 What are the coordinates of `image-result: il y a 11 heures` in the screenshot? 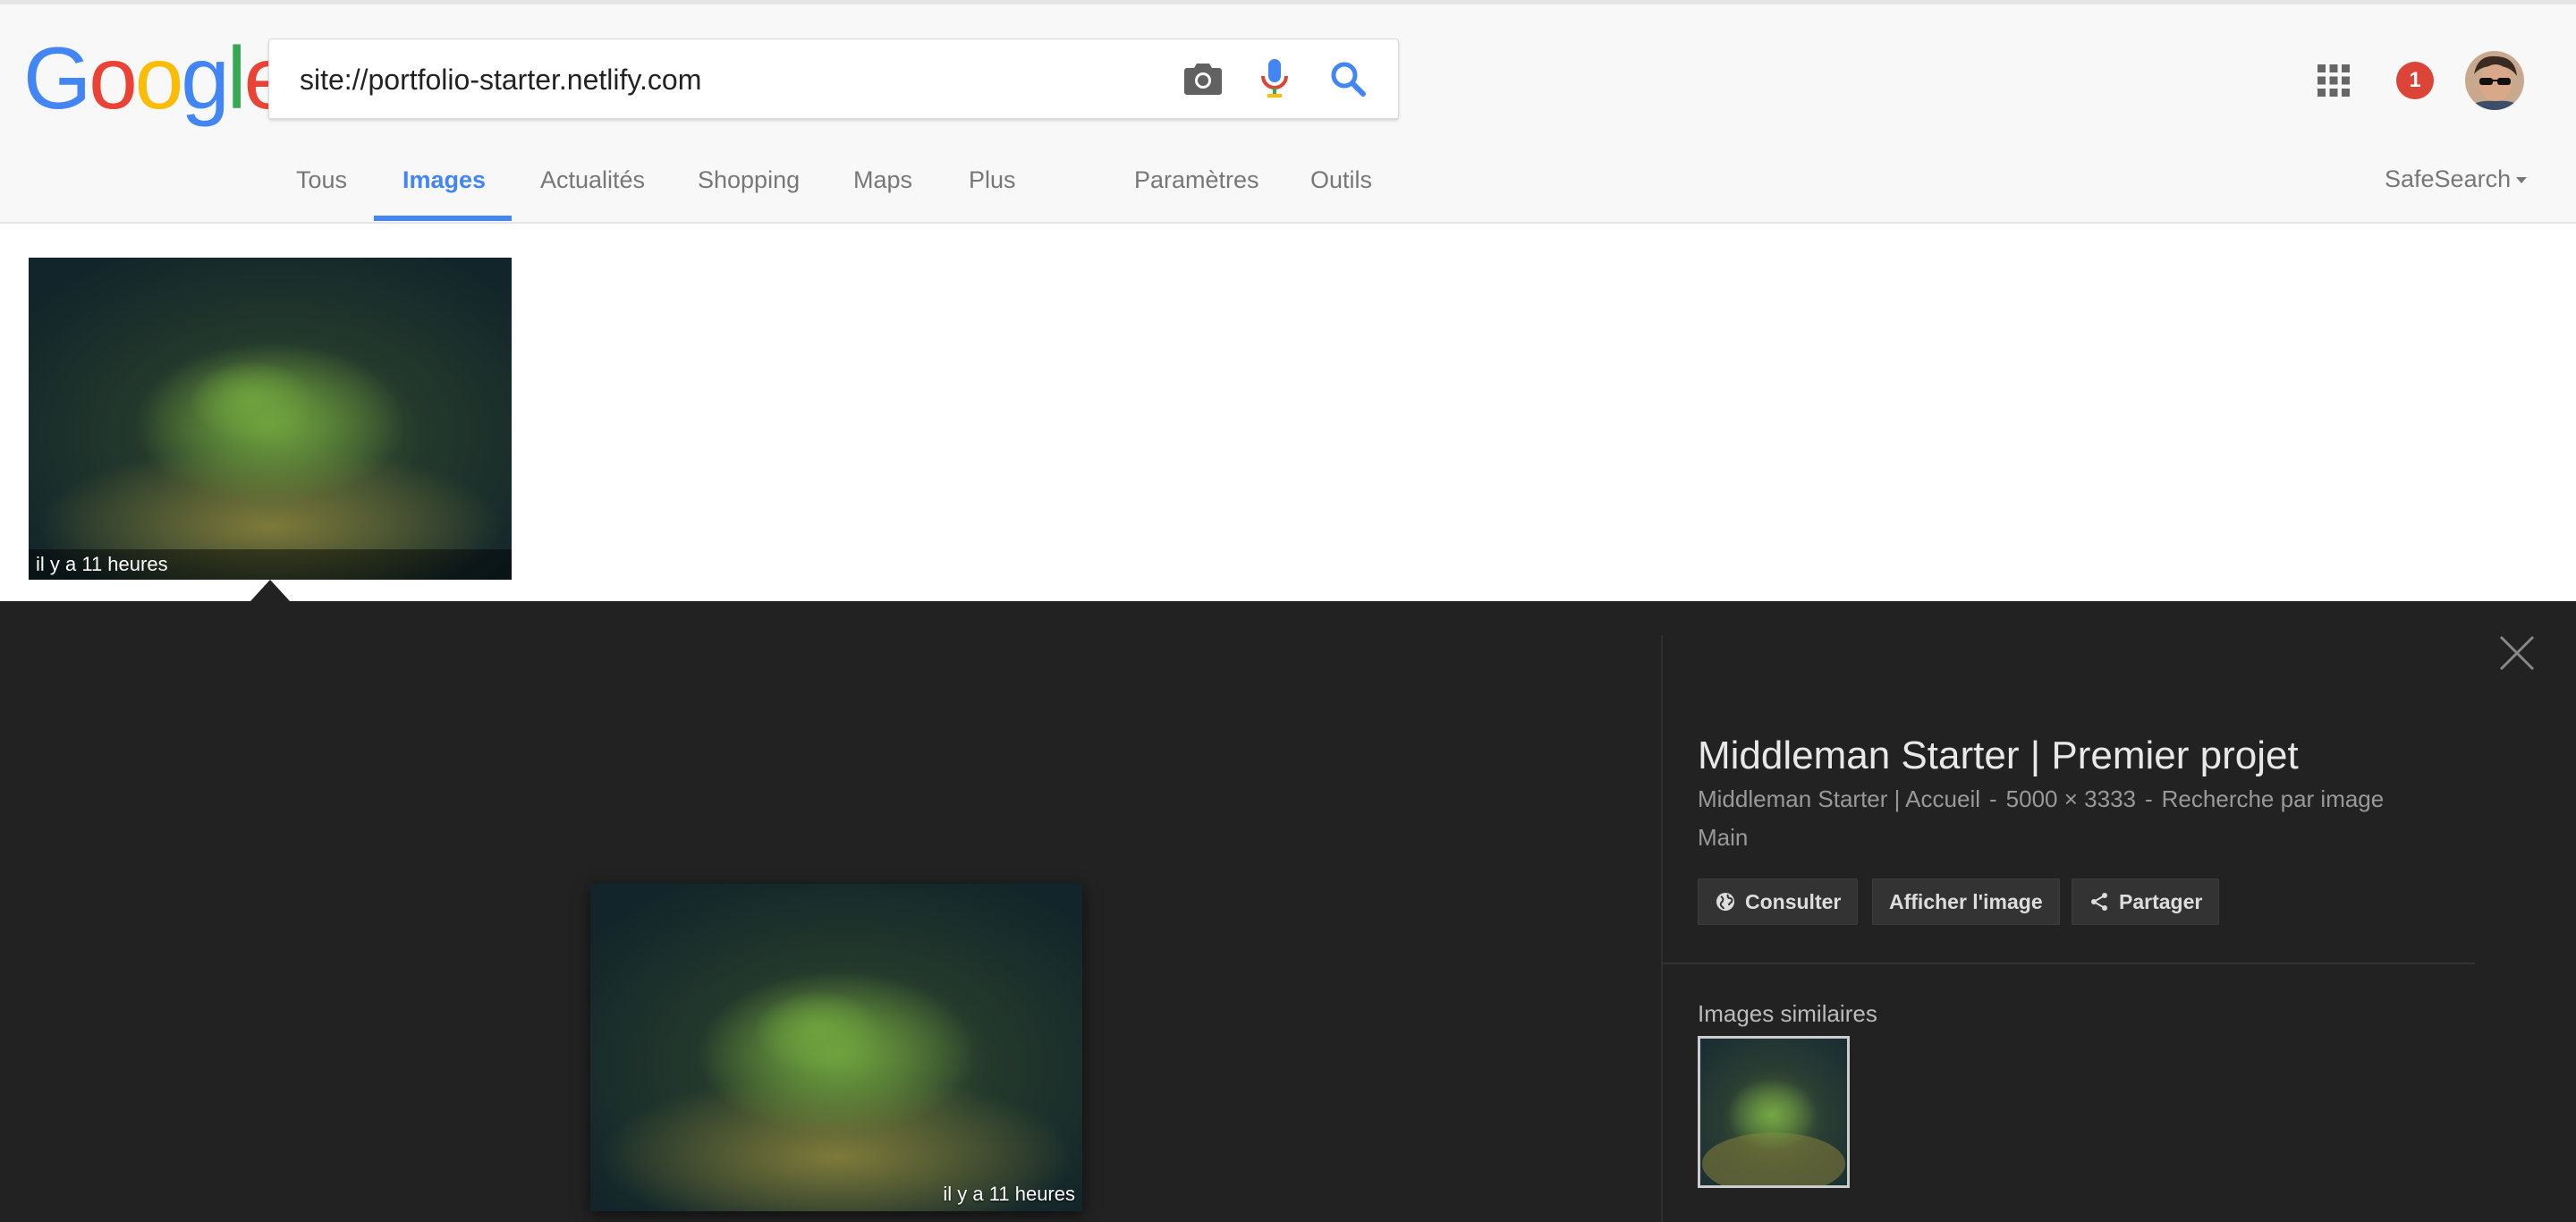 It's located at (270, 419).